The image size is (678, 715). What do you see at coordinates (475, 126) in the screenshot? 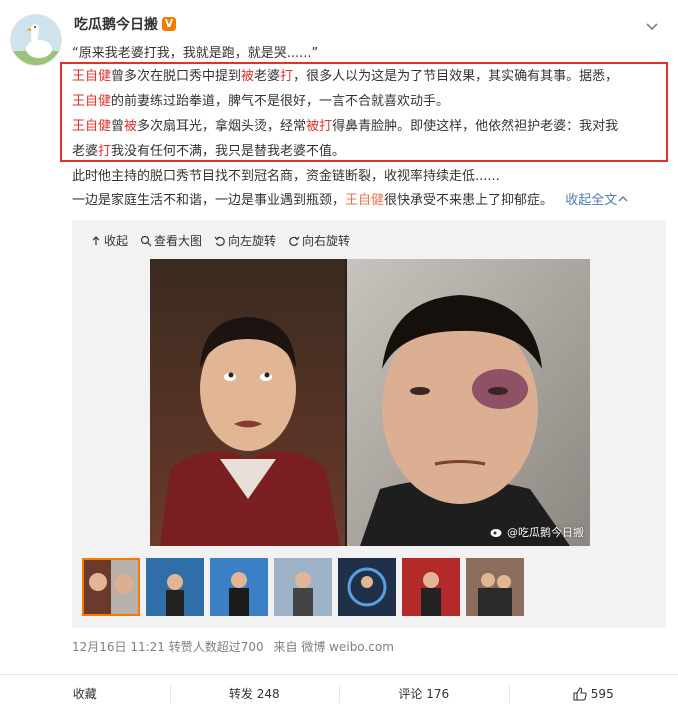
I see `text-span: 得鼻青脸肿。即使这样，他依然袒护老婆：我对我` at bounding box center [475, 126].